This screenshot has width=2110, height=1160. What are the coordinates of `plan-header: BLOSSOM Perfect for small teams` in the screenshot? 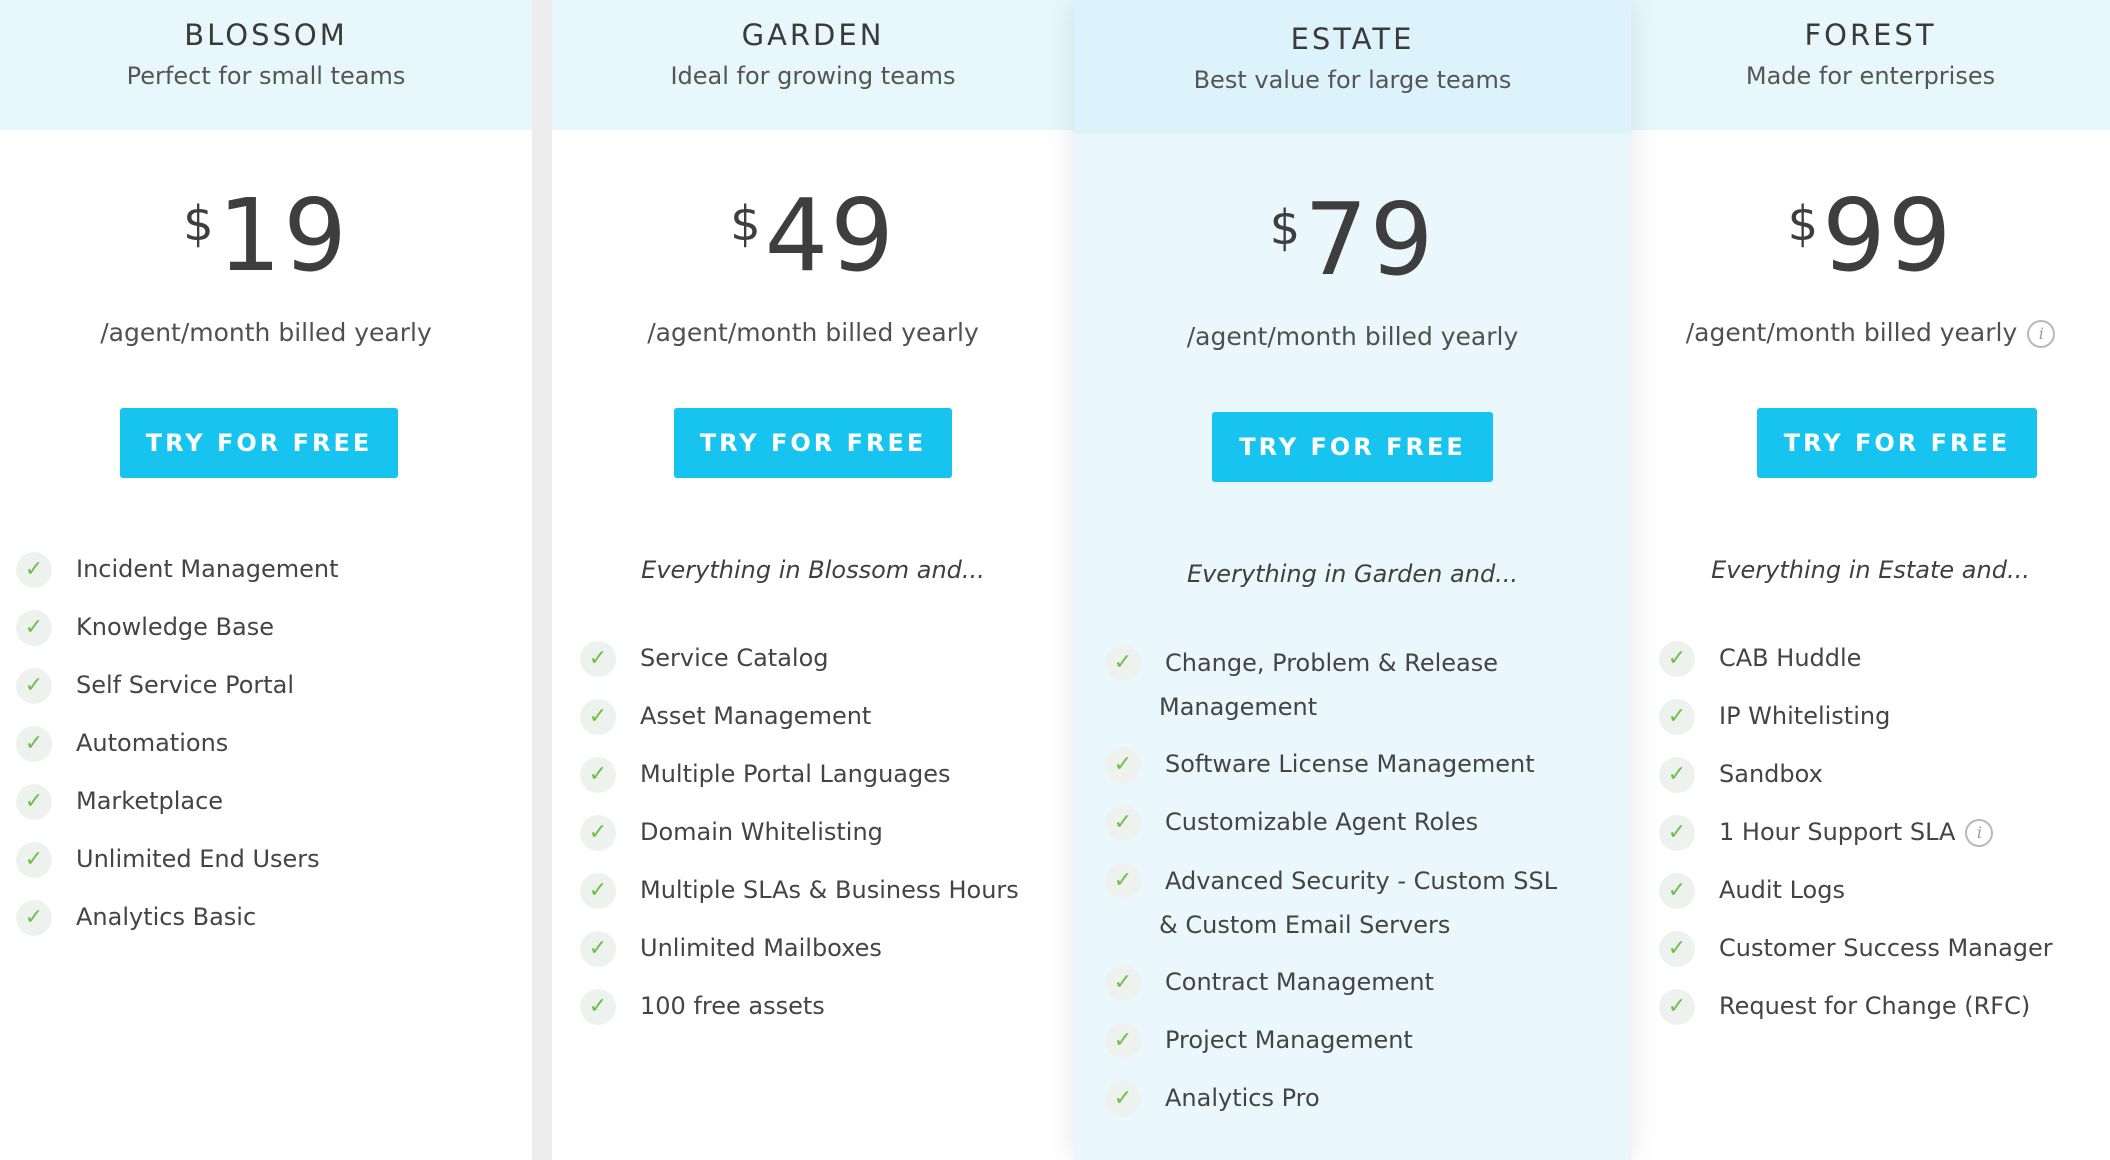 It's located at (266, 65).